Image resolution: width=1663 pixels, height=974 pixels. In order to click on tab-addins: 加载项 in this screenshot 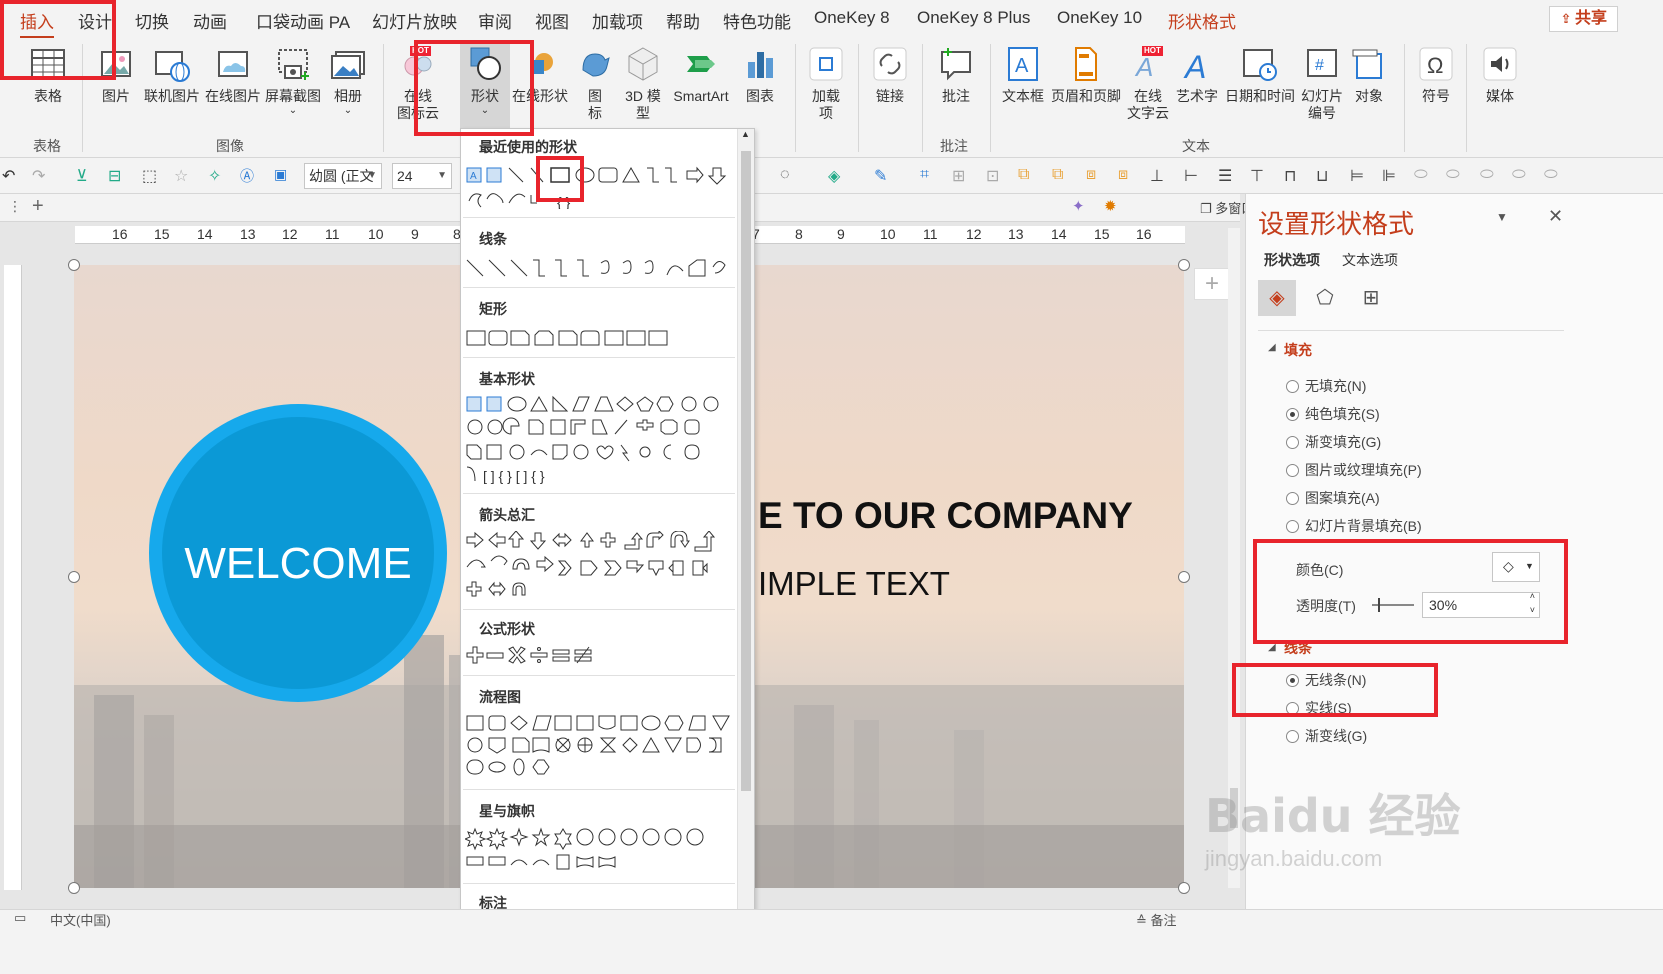, I will do `click(617, 20)`.